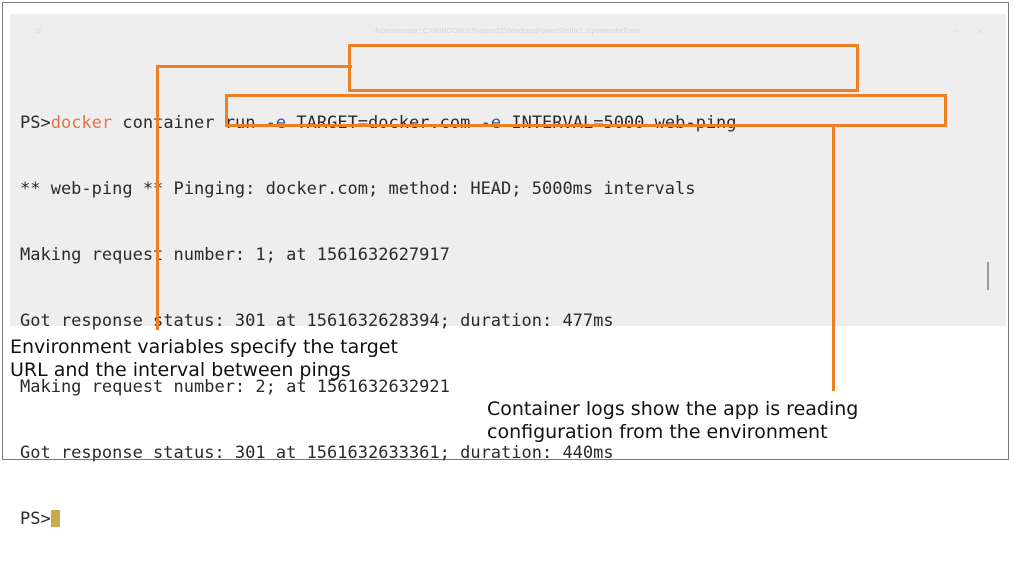 Image resolution: width=1013 pixels, height=574 pixels. I want to click on caption-line: Container logs show the app is reading, so click(673, 409).